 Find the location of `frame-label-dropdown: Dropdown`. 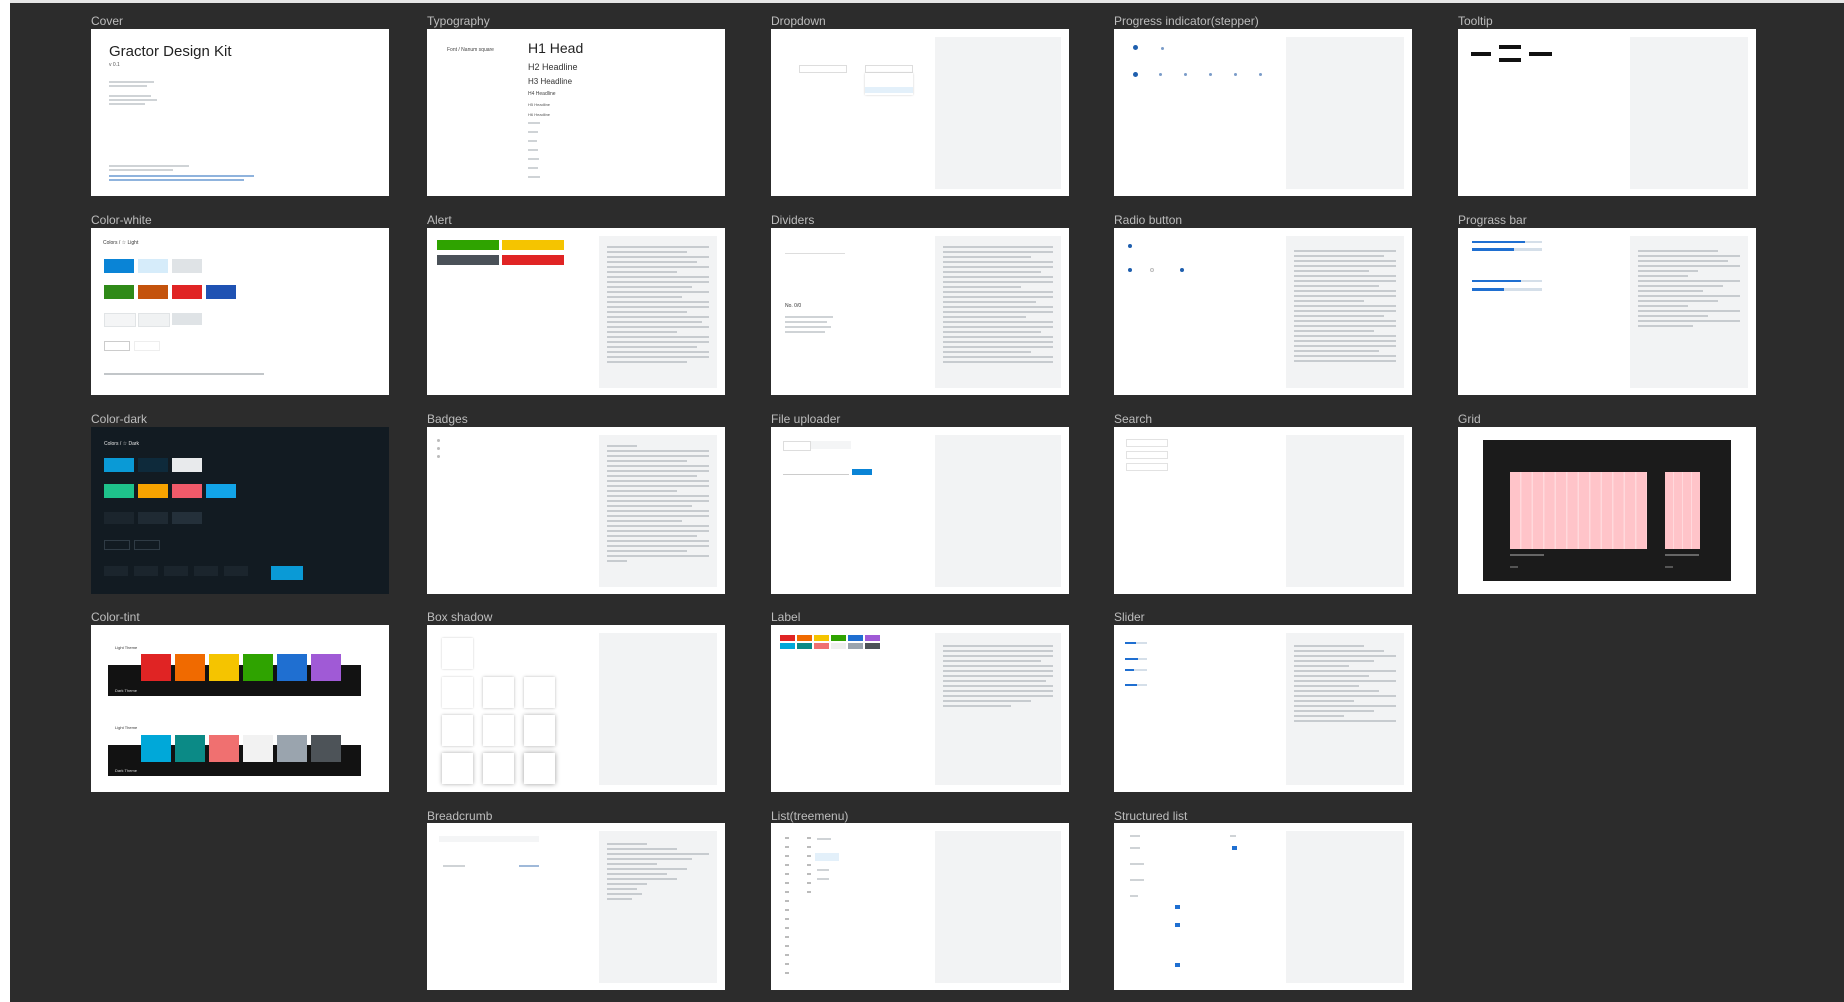

frame-label-dropdown: Dropdown is located at coordinates (798, 21).